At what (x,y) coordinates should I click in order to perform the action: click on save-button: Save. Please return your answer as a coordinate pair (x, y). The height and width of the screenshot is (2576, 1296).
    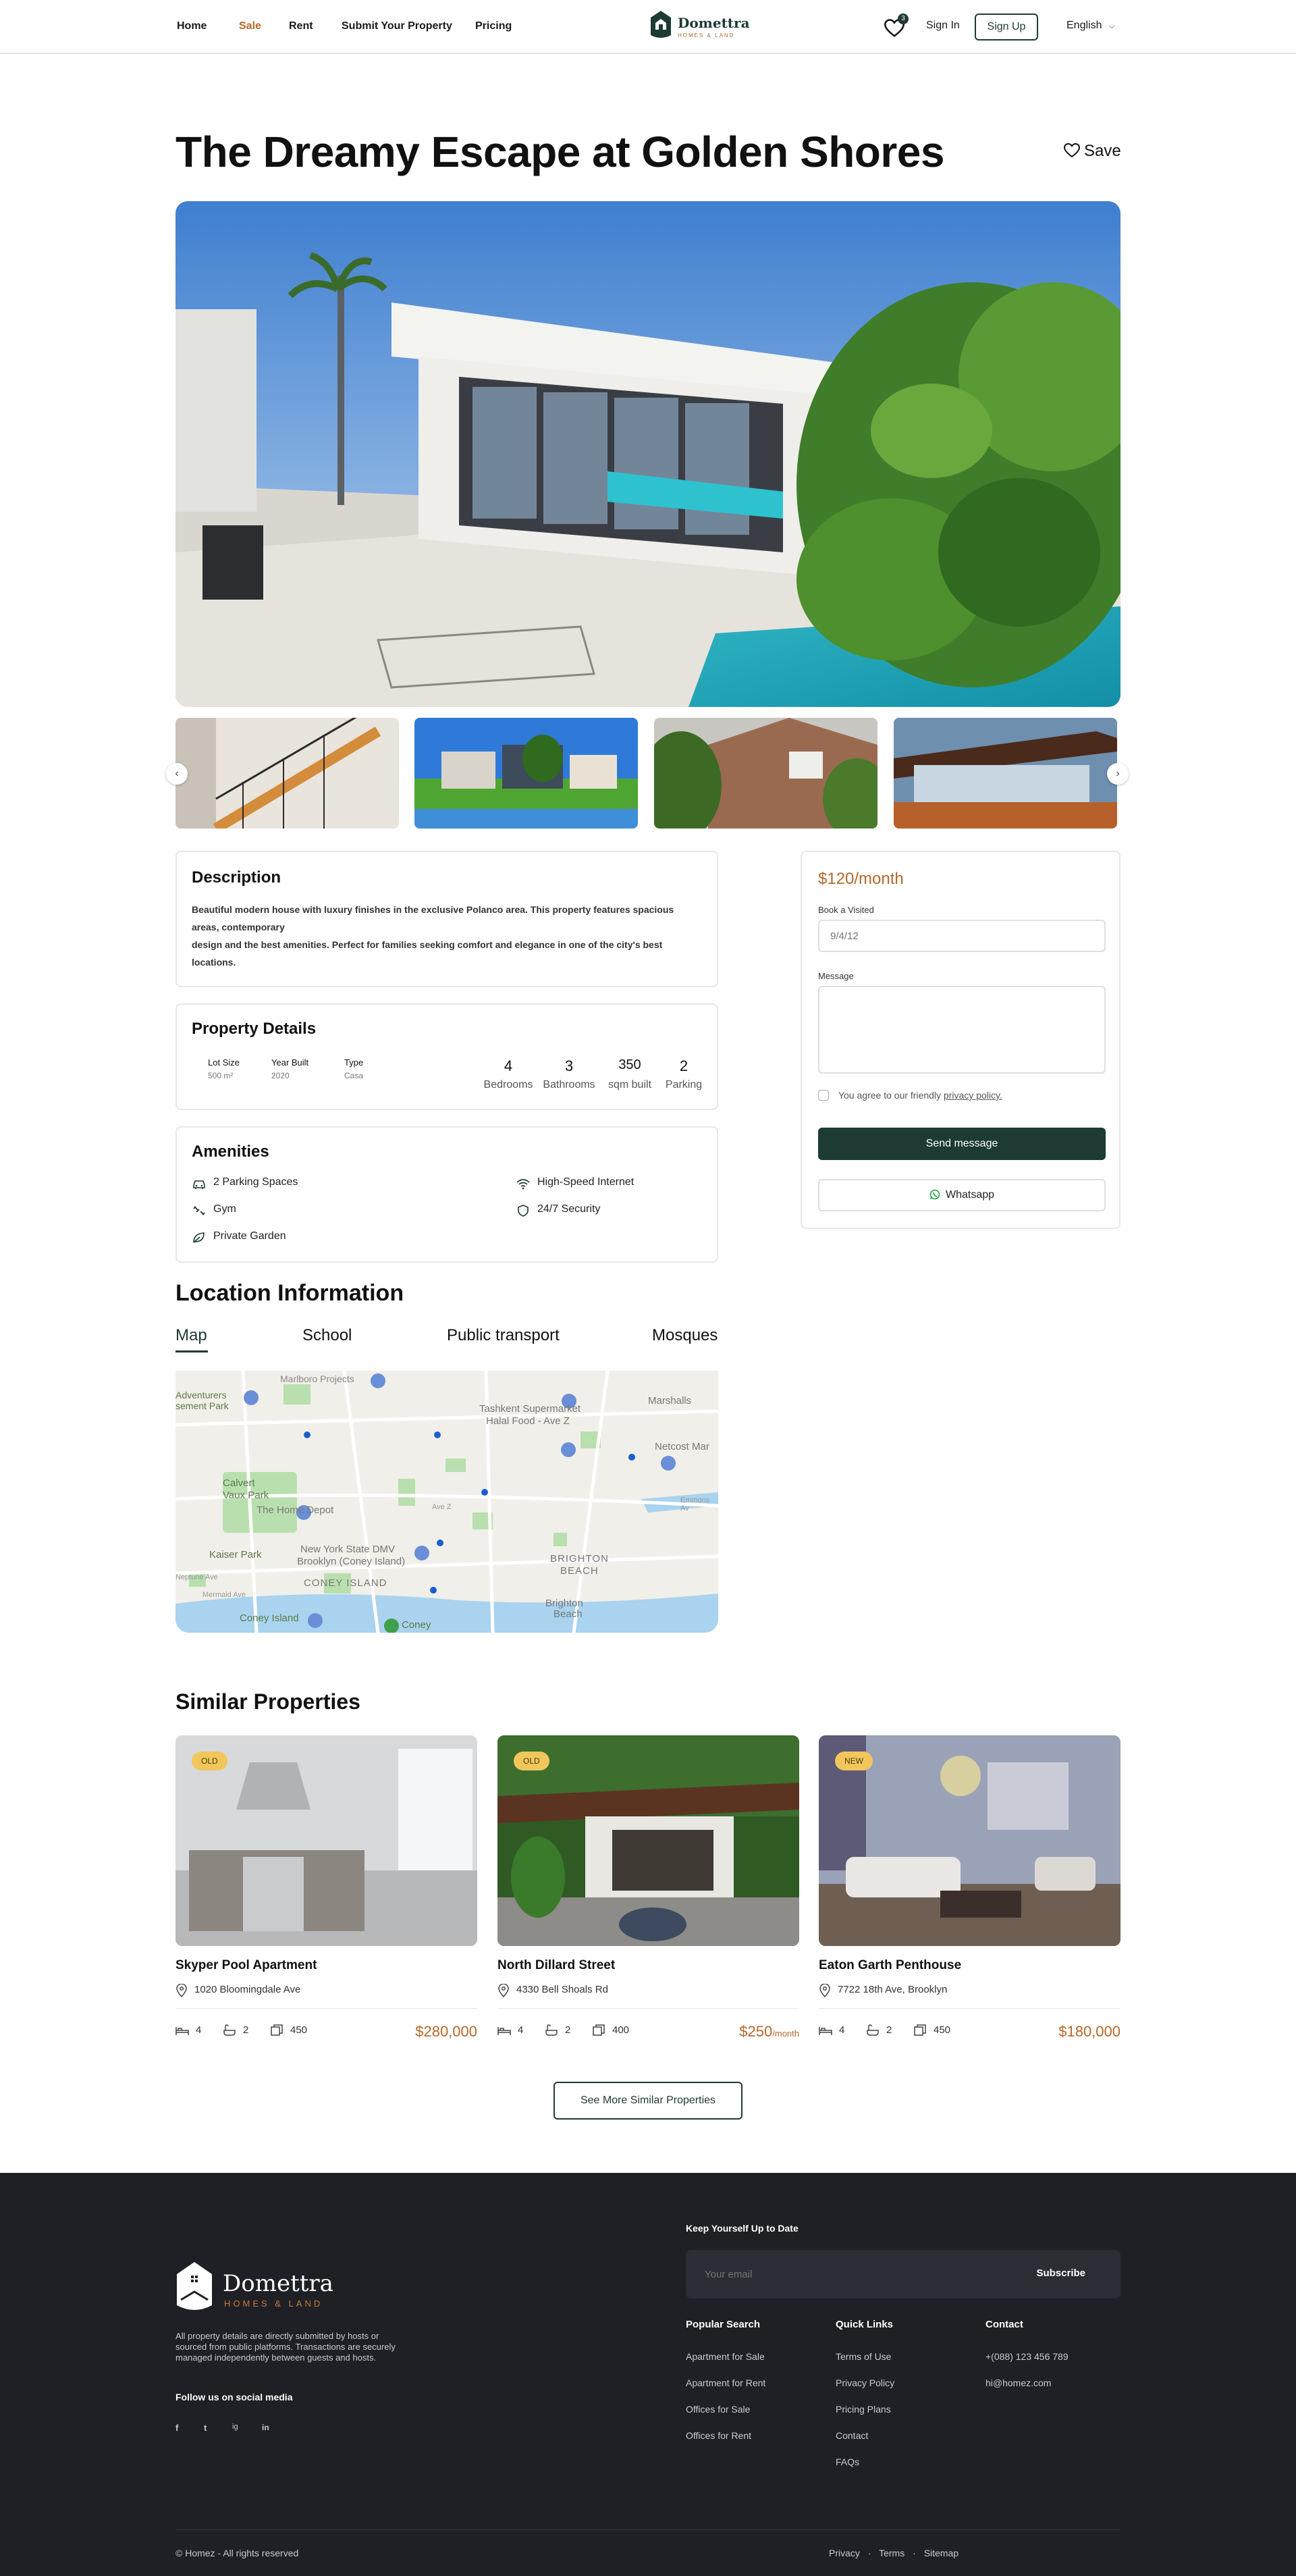
    Looking at the image, I should click on (1092, 151).